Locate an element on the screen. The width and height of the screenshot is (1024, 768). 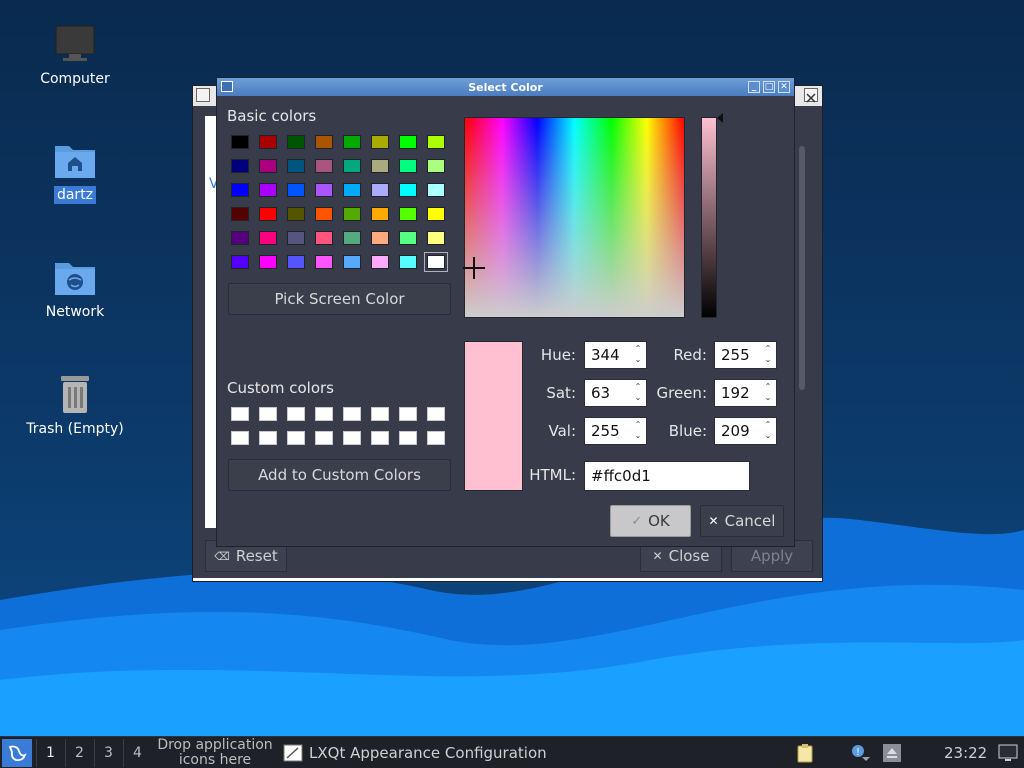
desktop-icon-home: dartz is located at coordinates (75, 172).